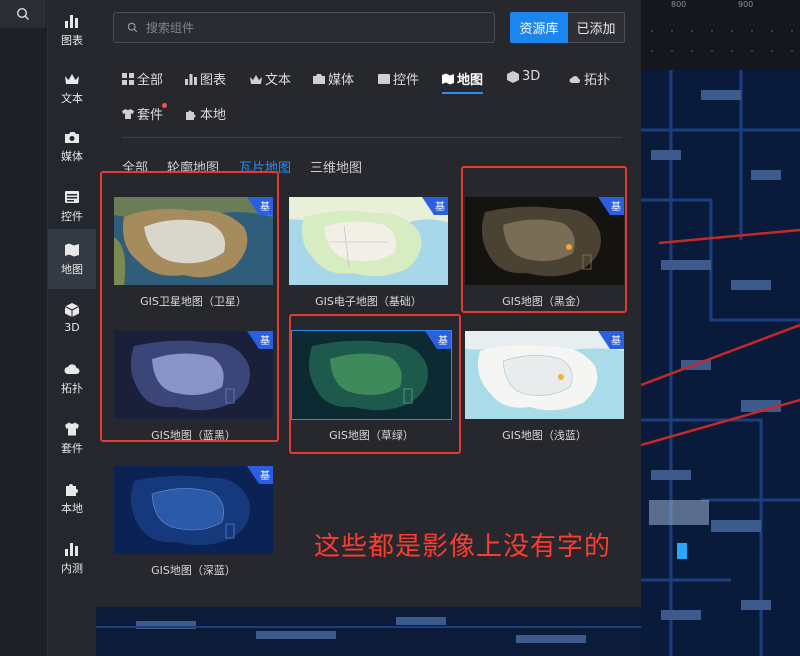 The image size is (800, 656). I want to click on global-search-button, so click(23, 14).